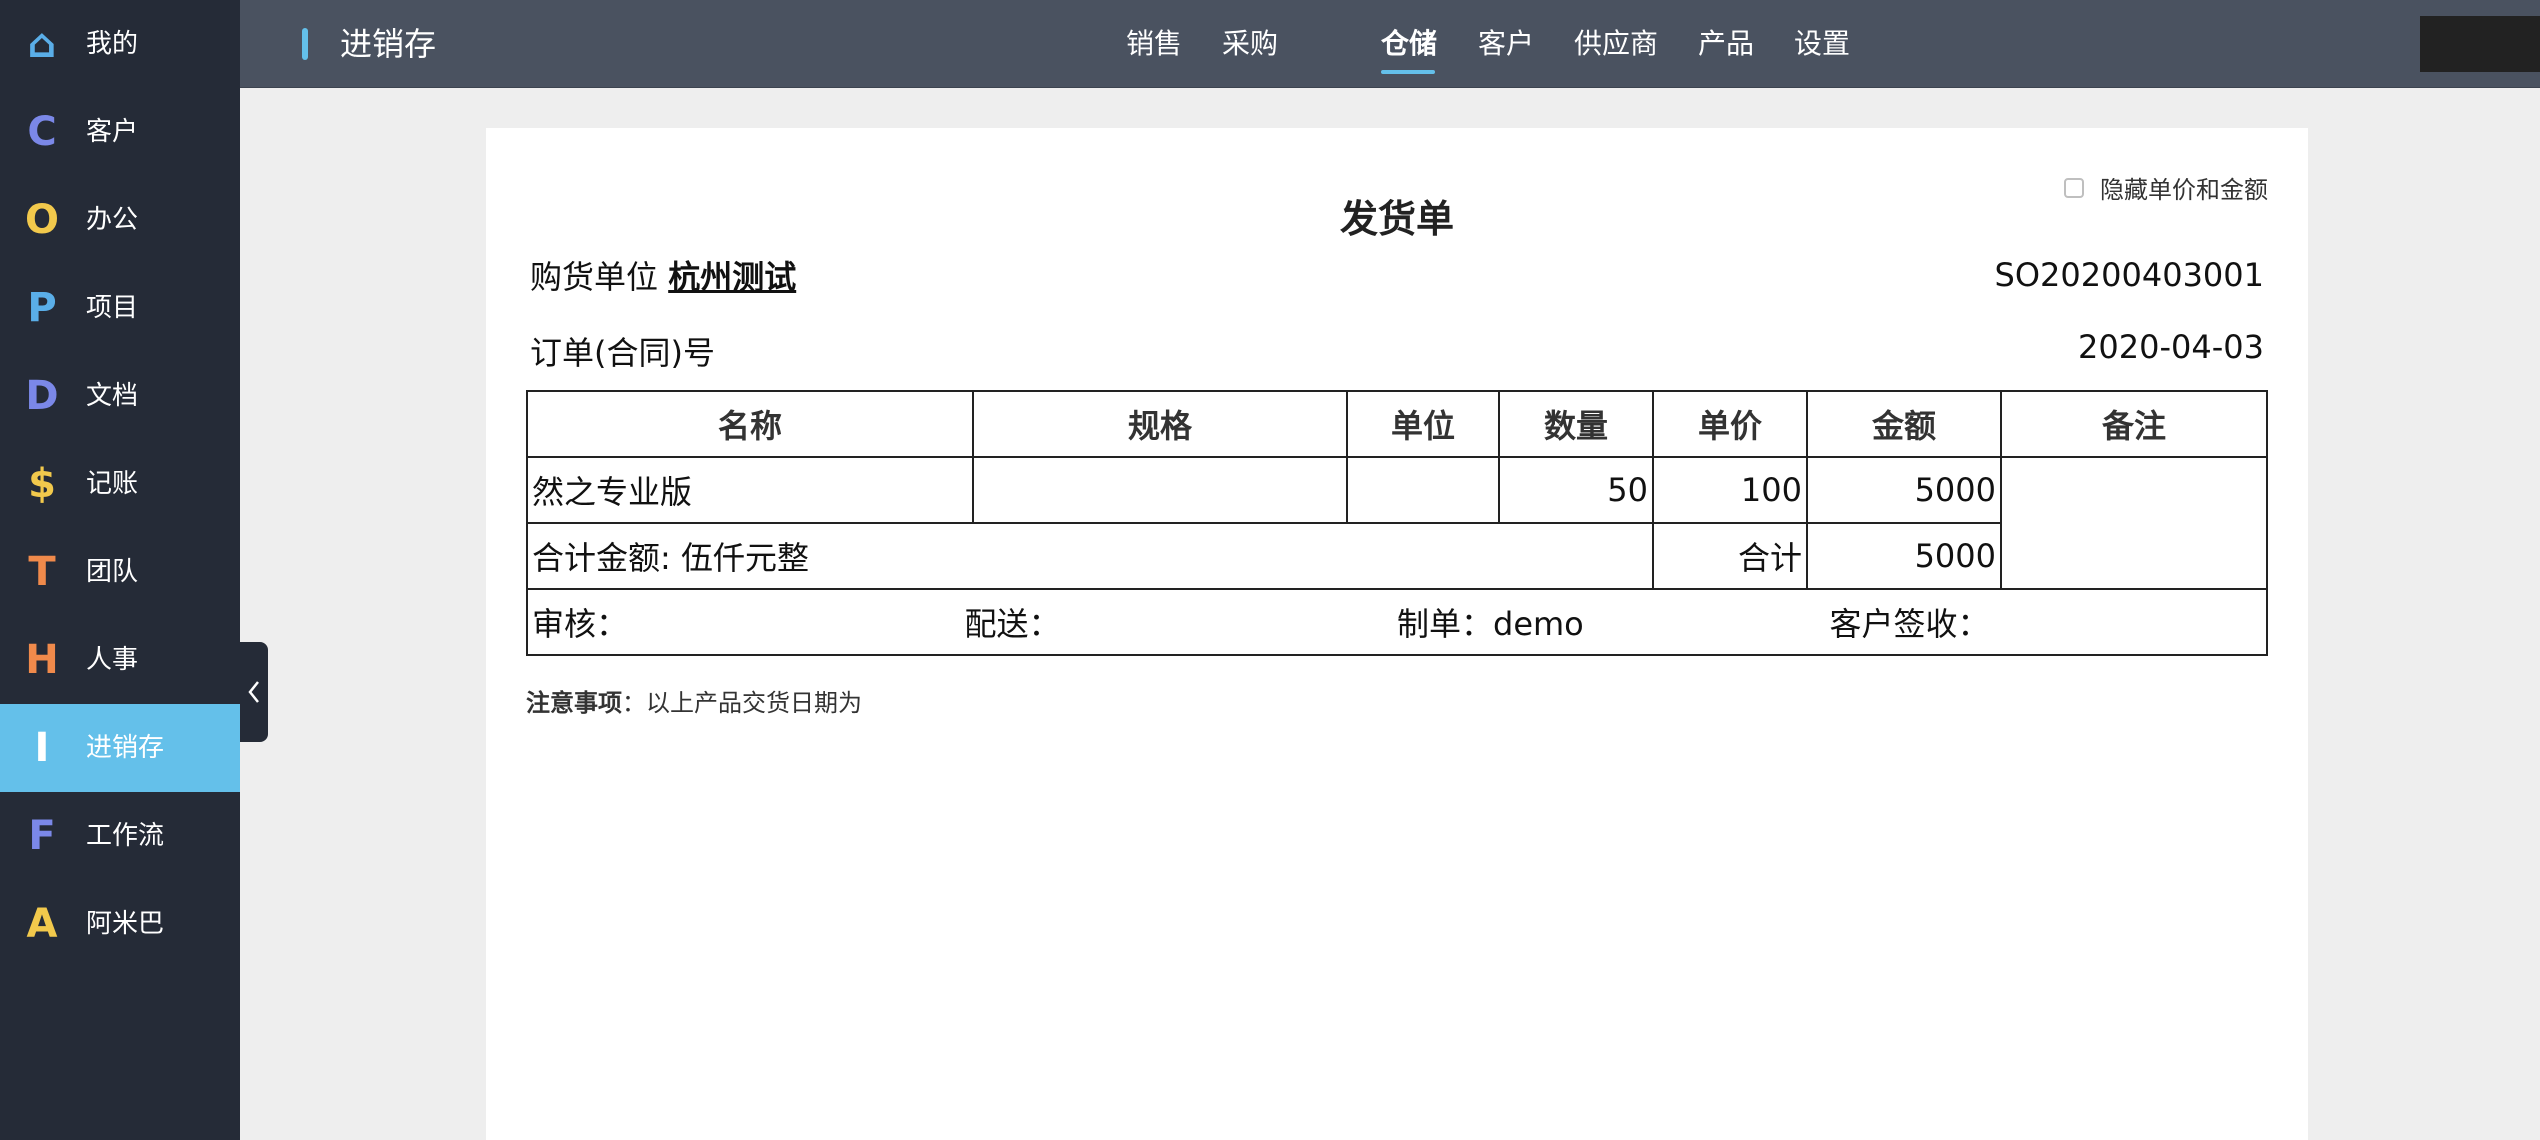  Describe the element at coordinates (732, 277) in the screenshot. I see `buyer-value: 杭州测试` at that location.